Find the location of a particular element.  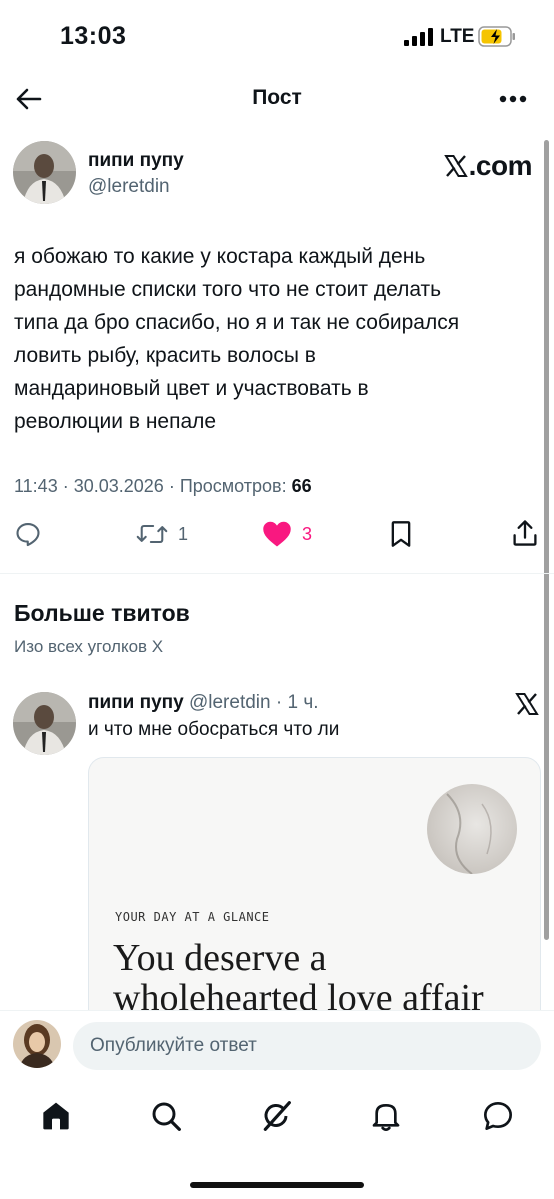

card-image is located at coordinates (472, 829).